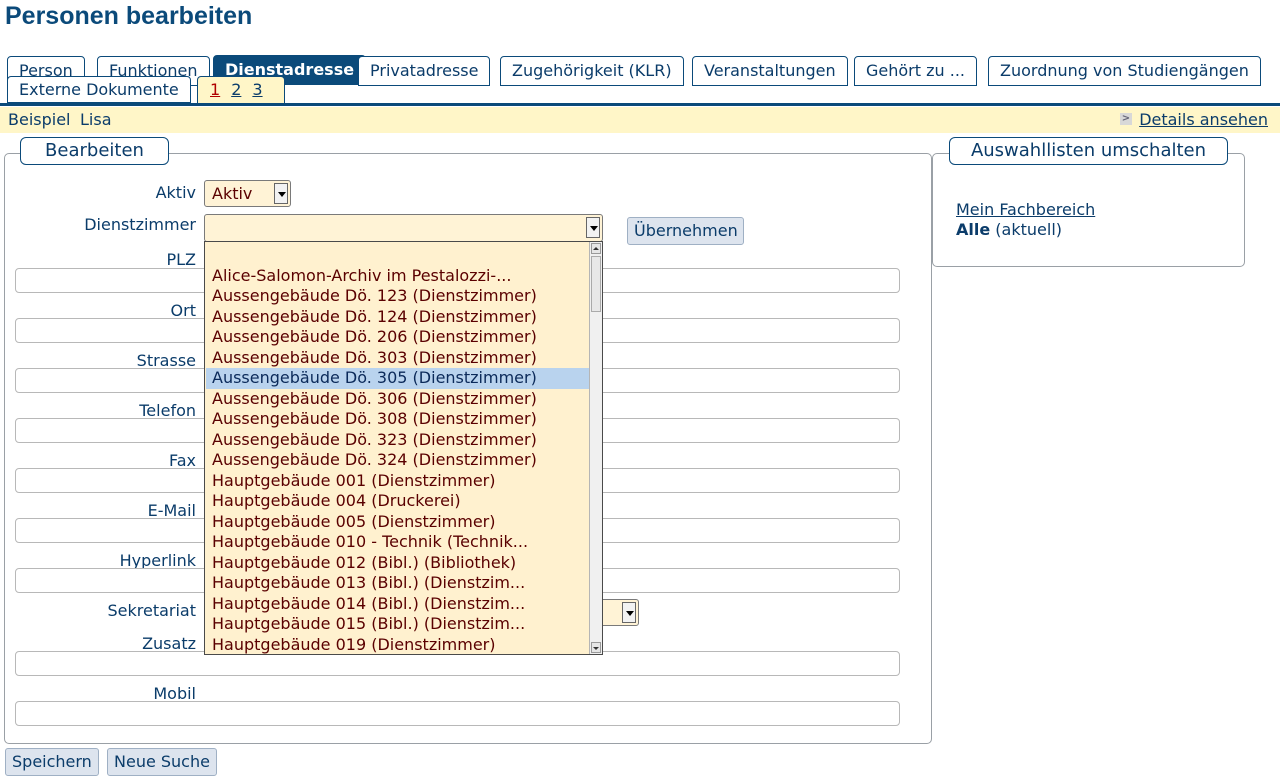 This screenshot has width=1280, height=781. I want to click on aktiv-select-value: Aktiv, so click(232, 193).